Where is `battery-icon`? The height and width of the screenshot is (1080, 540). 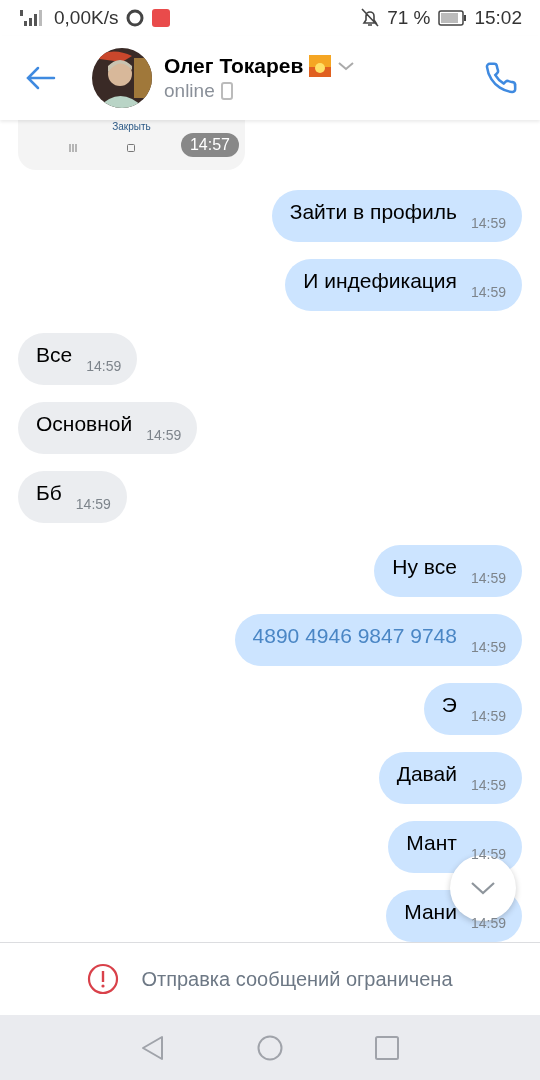
battery-icon is located at coordinates (452, 18).